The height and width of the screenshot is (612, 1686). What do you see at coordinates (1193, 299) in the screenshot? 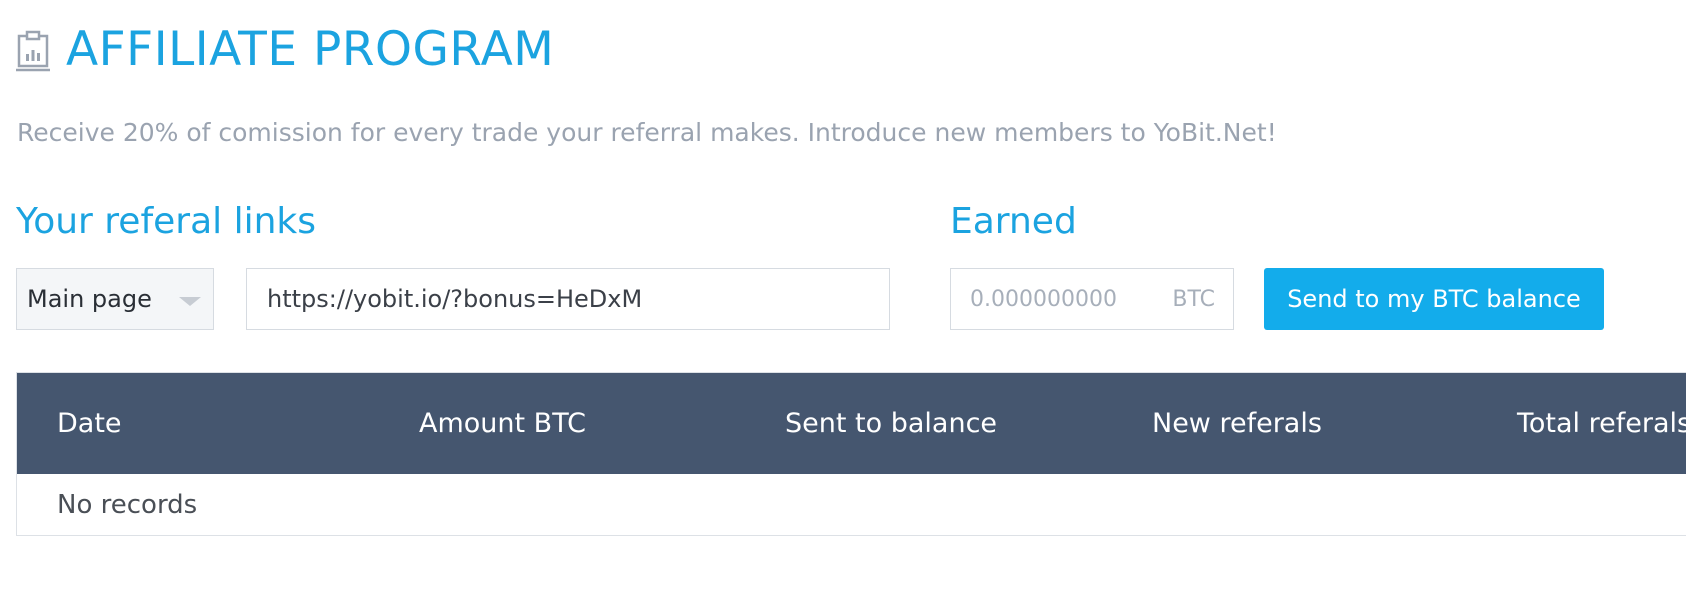
I see `earned-unit-label: BTC` at bounding box center [1193, 299].